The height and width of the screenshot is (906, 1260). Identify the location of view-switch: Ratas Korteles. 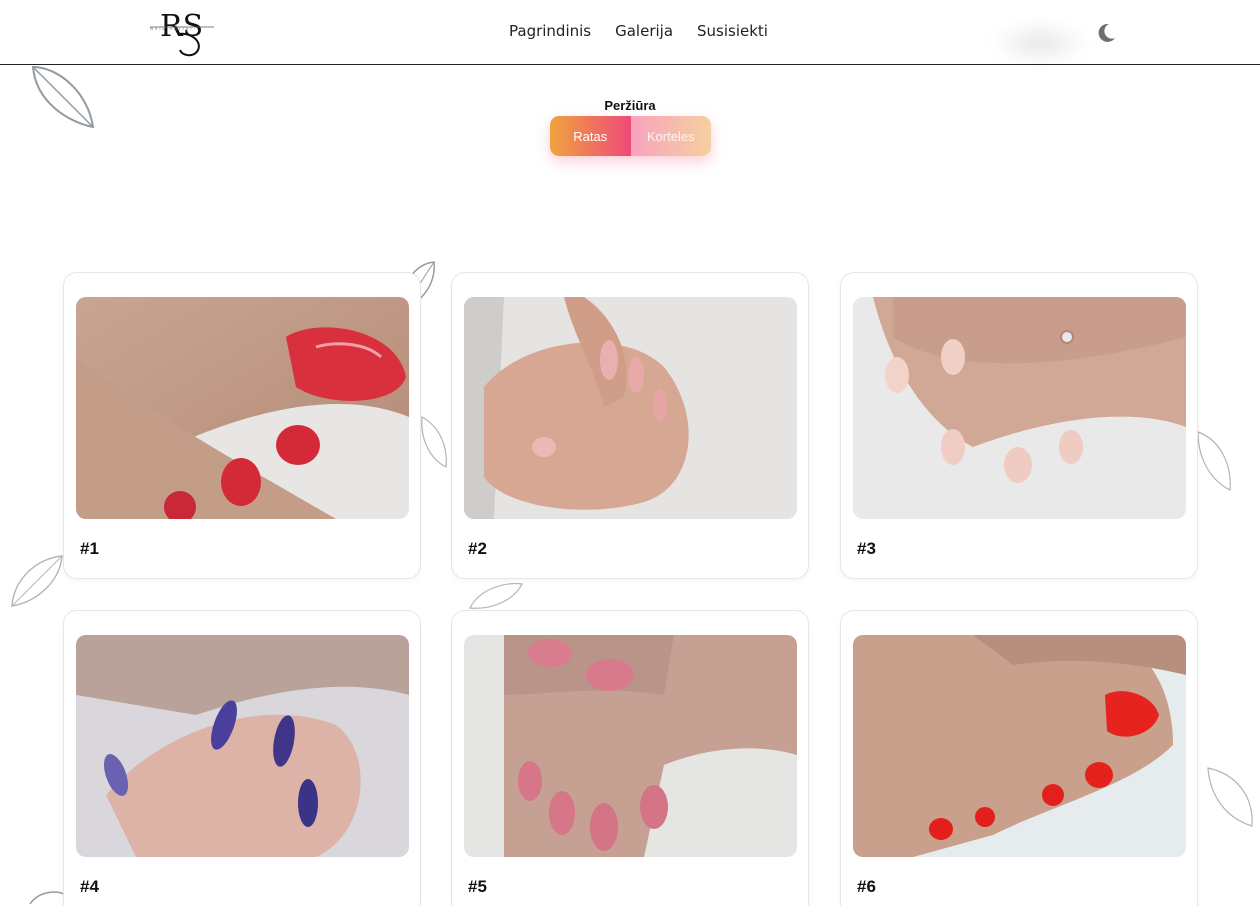
(630, 136).